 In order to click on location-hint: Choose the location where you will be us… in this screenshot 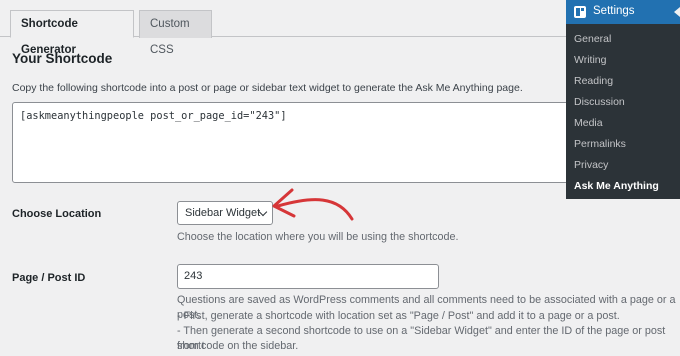, I will do `click(318, 237)`.